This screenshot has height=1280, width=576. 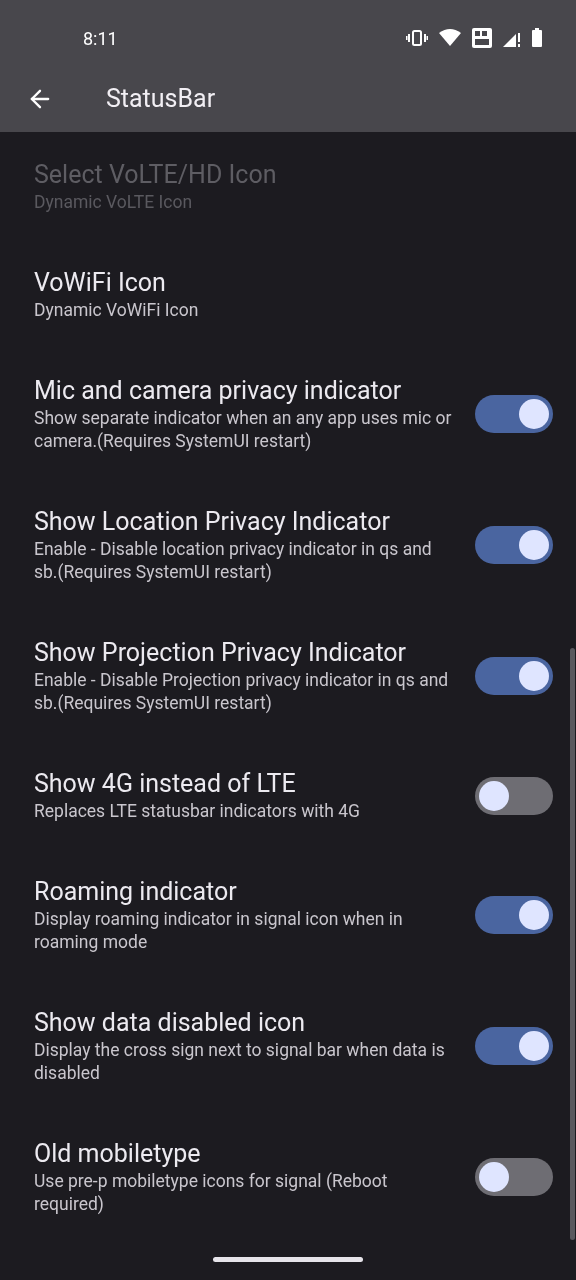 I want to click on setting-row: Show data disabled icon Display the cross sign next to signal bar when data is disabled, so click(x=288, y=1045).